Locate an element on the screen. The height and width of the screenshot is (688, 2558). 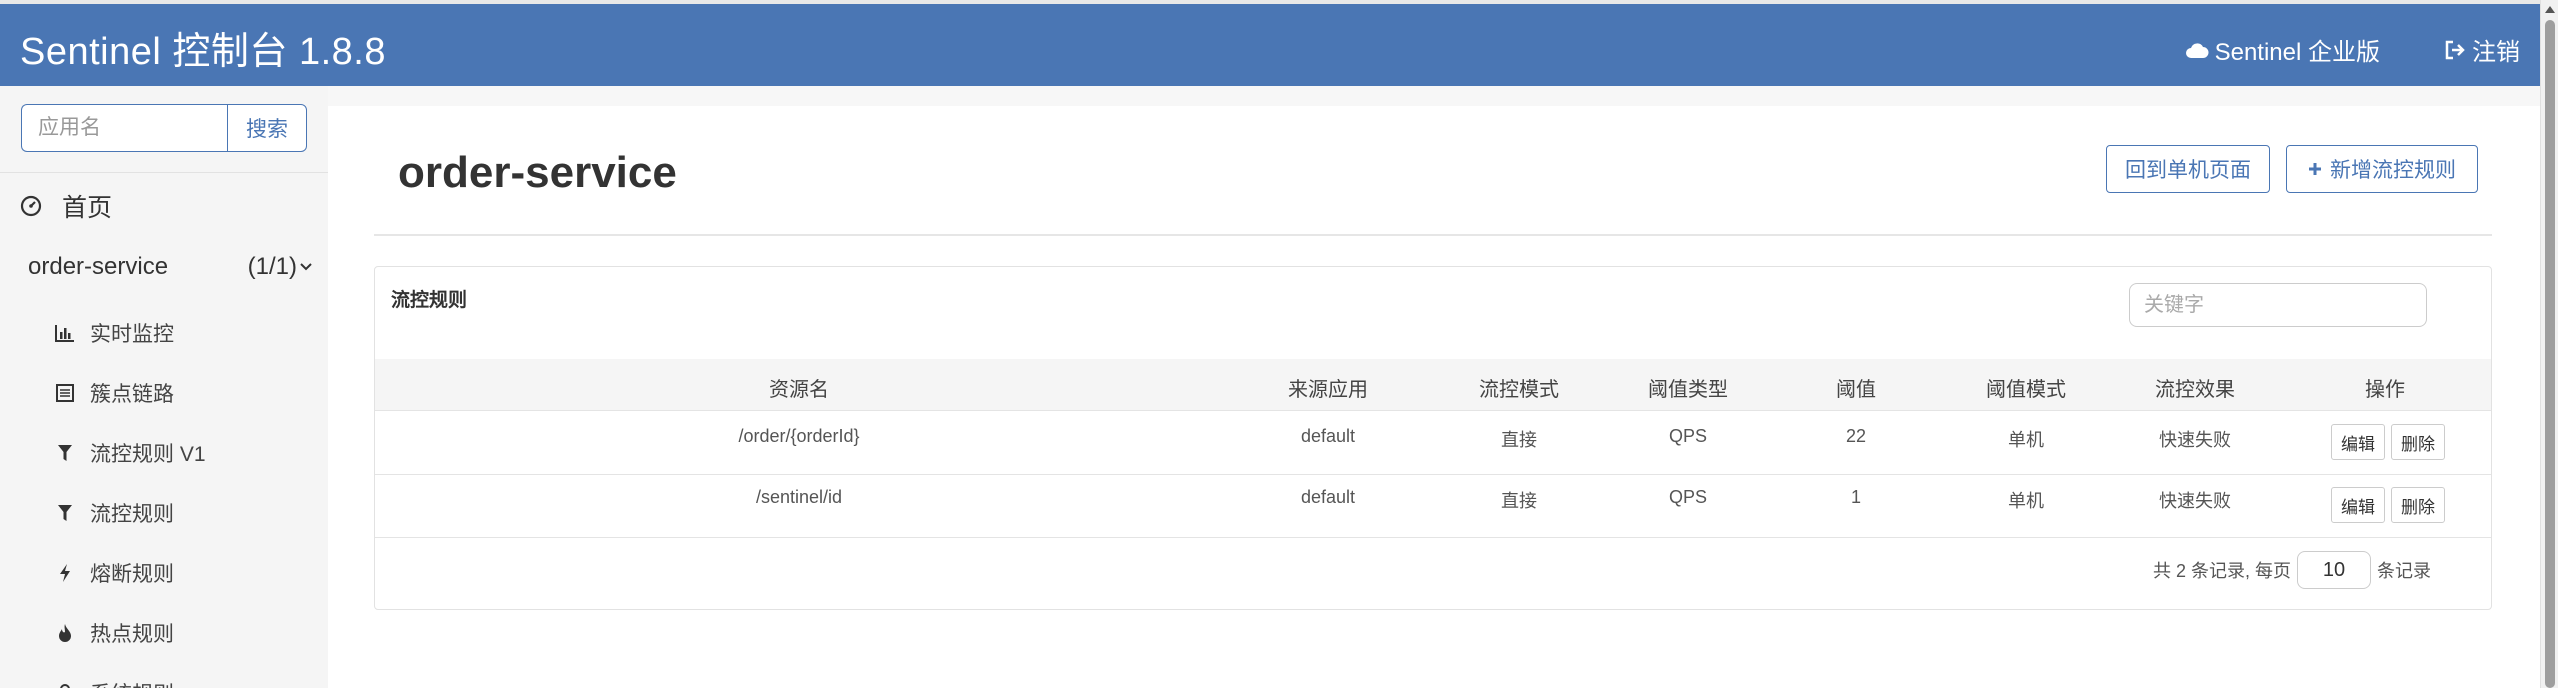
page-size-input is located at coordinates (2334, 570).